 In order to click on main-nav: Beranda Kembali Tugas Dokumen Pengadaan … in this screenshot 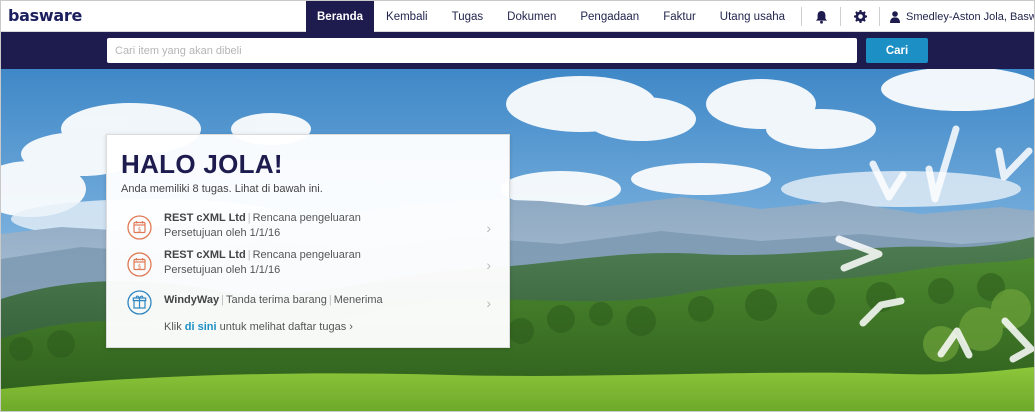, I will do `click(670, 16)`.